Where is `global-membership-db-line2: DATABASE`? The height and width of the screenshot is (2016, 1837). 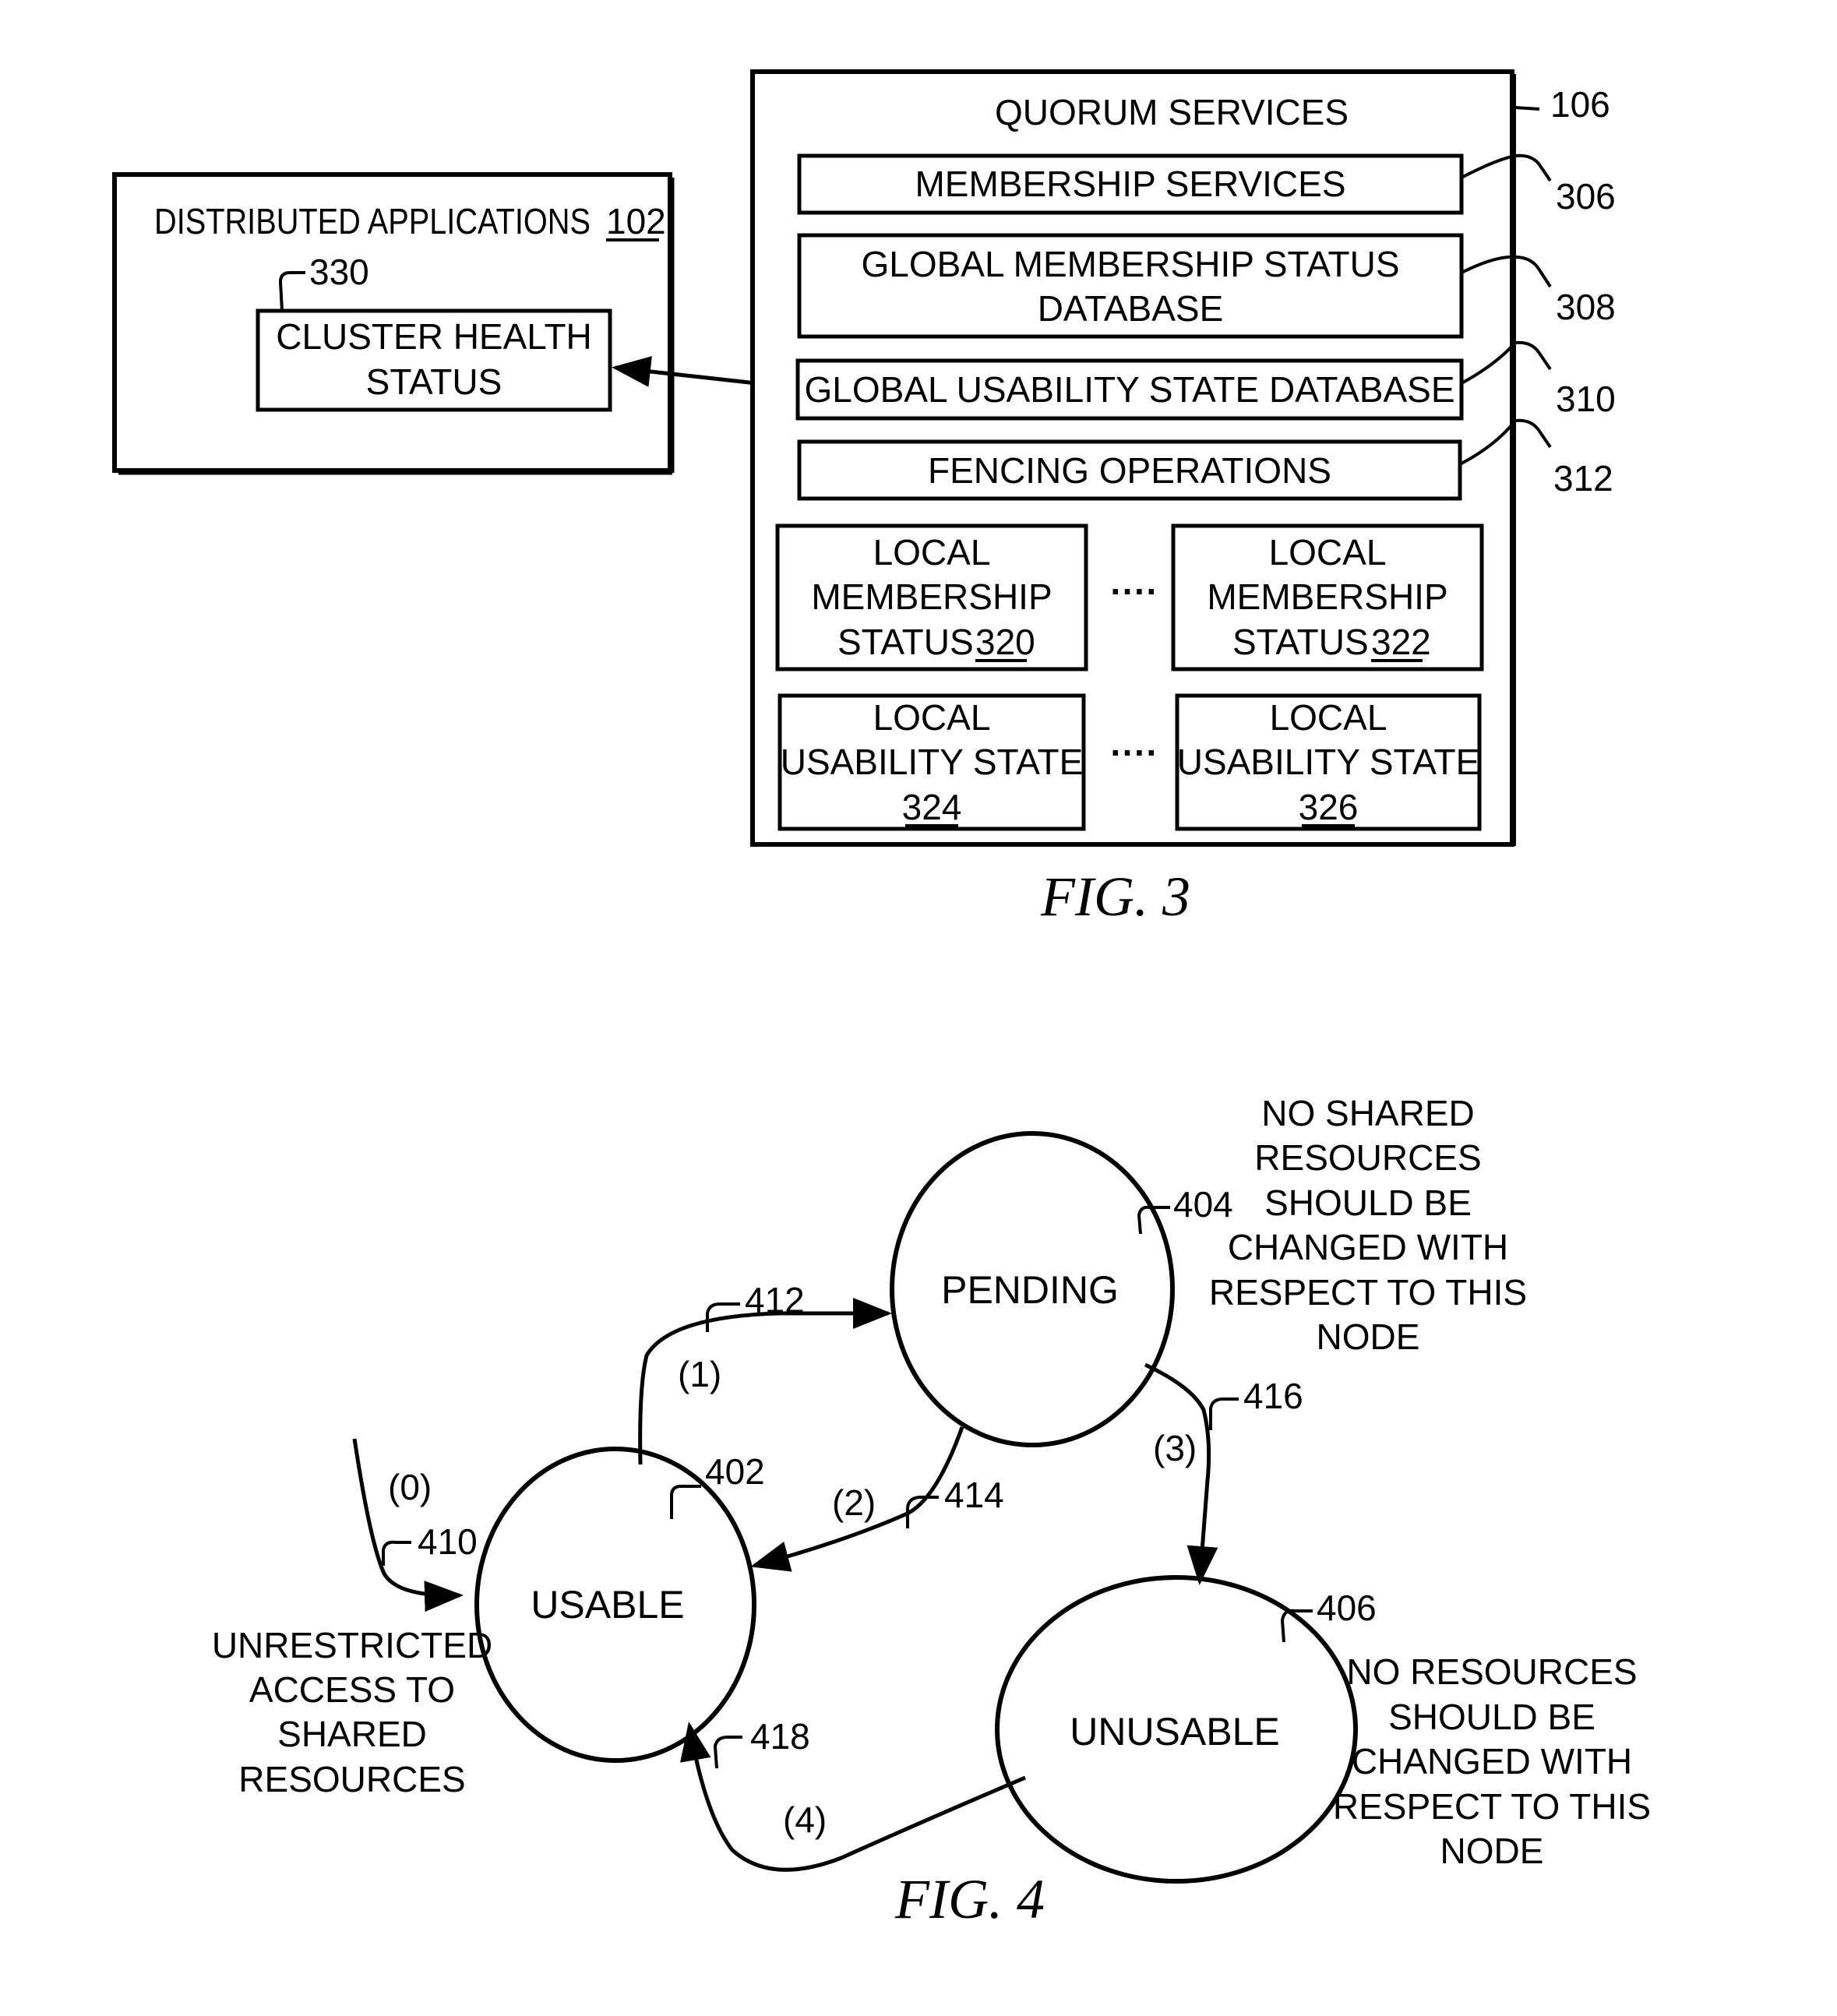
global-membership-db-line2: DATABASE is located at coordinates (1131, 308).